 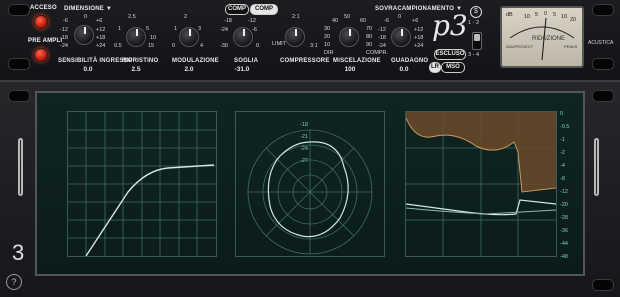 What do you see at coordinates (243, 37) in the screenshot?
I see `threshold-knob` at bounding box center [243, 37].